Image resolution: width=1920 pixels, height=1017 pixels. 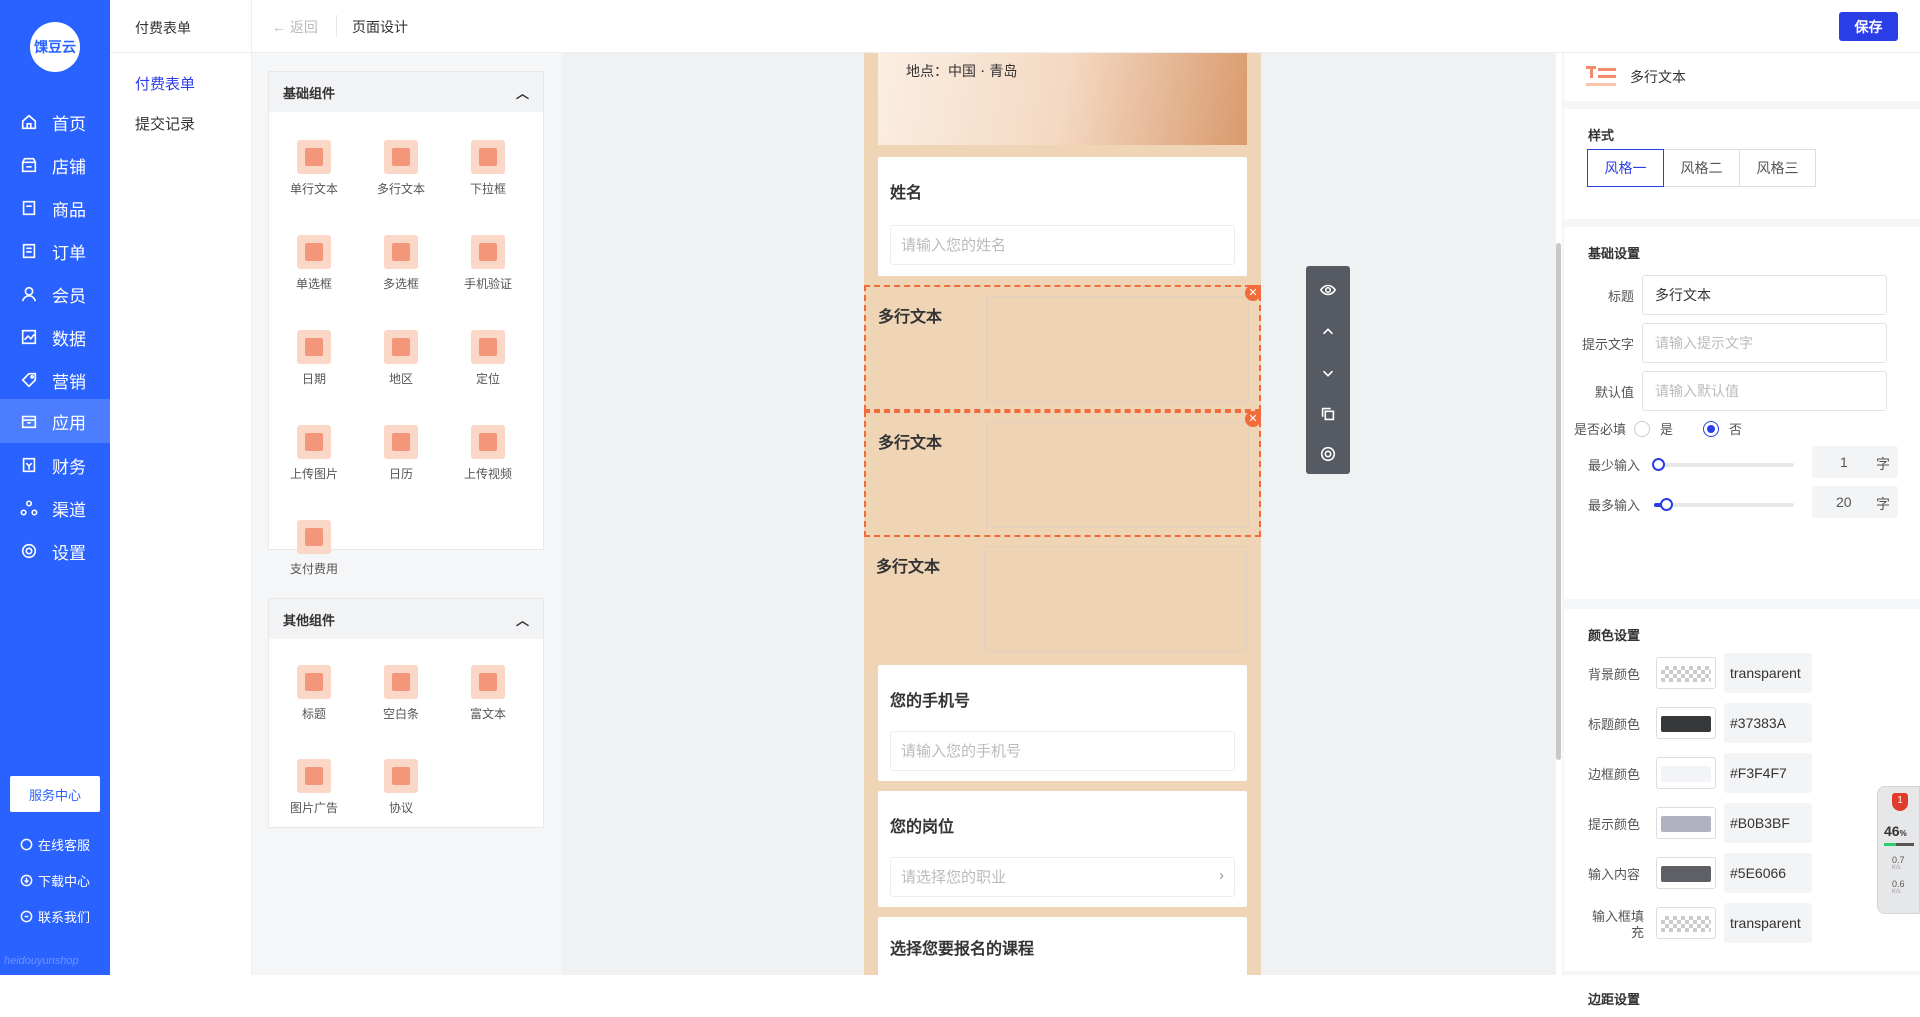 What do you see at coordinates (1686, 673) in the screenshot?
I see `bg-color-swatch` at bounding box center [1686, 673].